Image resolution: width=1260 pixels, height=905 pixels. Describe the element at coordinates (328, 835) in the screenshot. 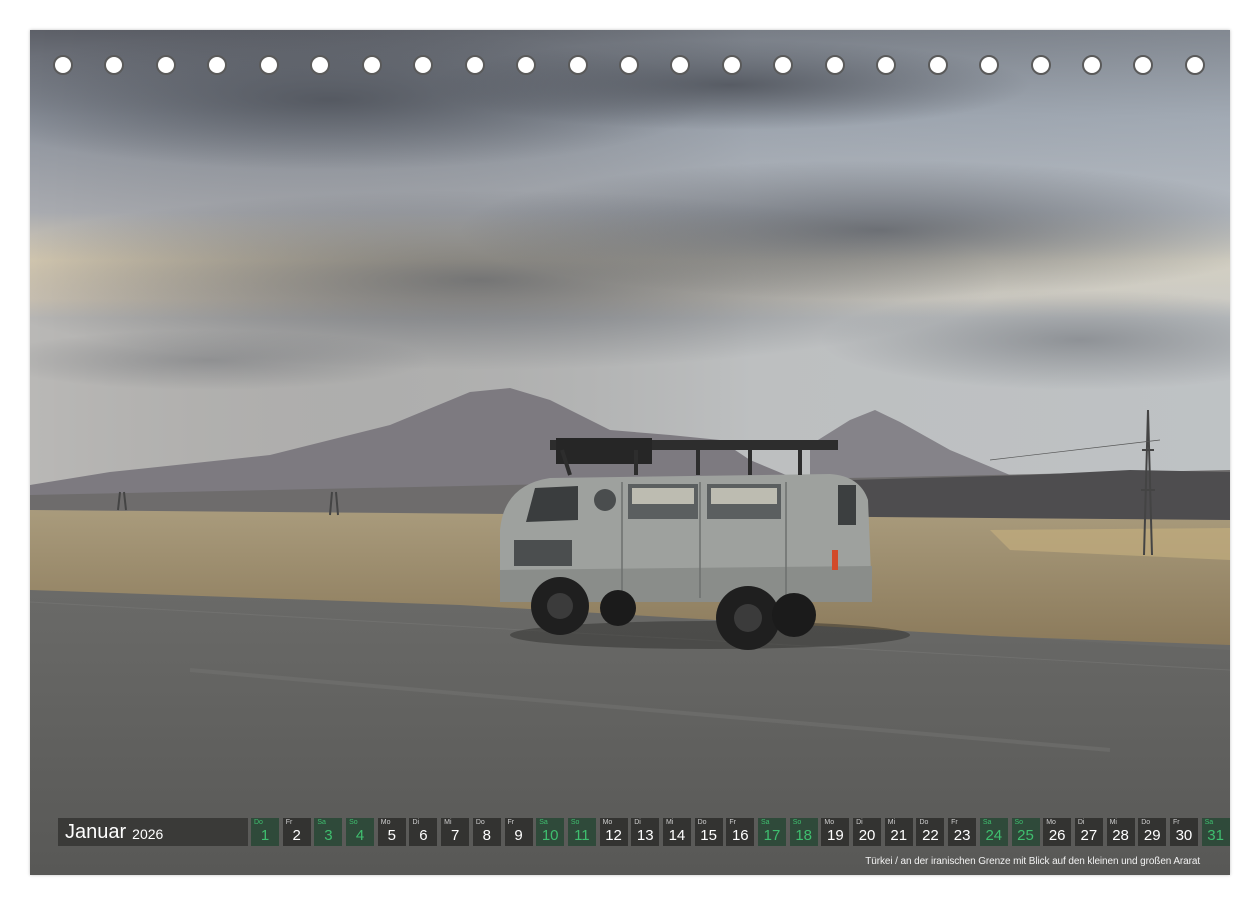

I see `day-number: 3` at that location.